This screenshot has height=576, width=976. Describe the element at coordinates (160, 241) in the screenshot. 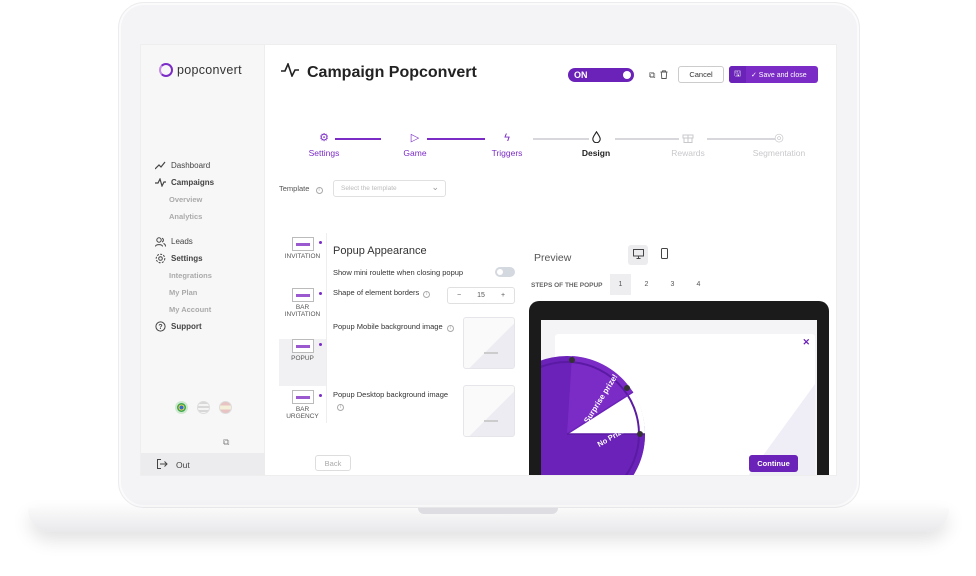

I see `users-icon` at that location.